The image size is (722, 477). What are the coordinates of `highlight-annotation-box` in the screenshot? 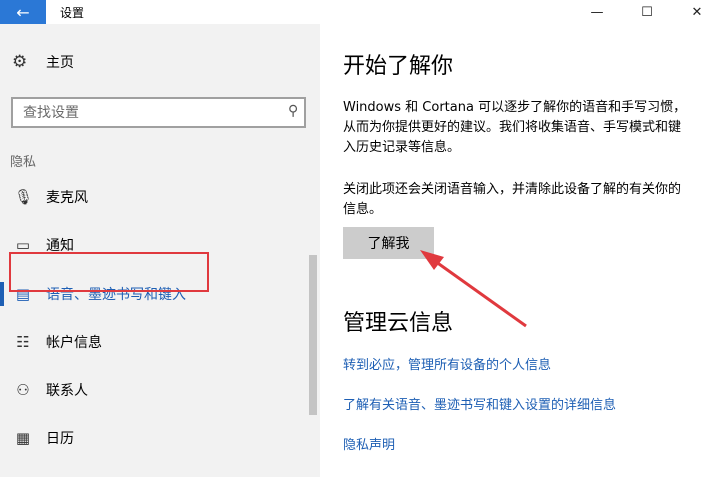 It's located at (109, 272).